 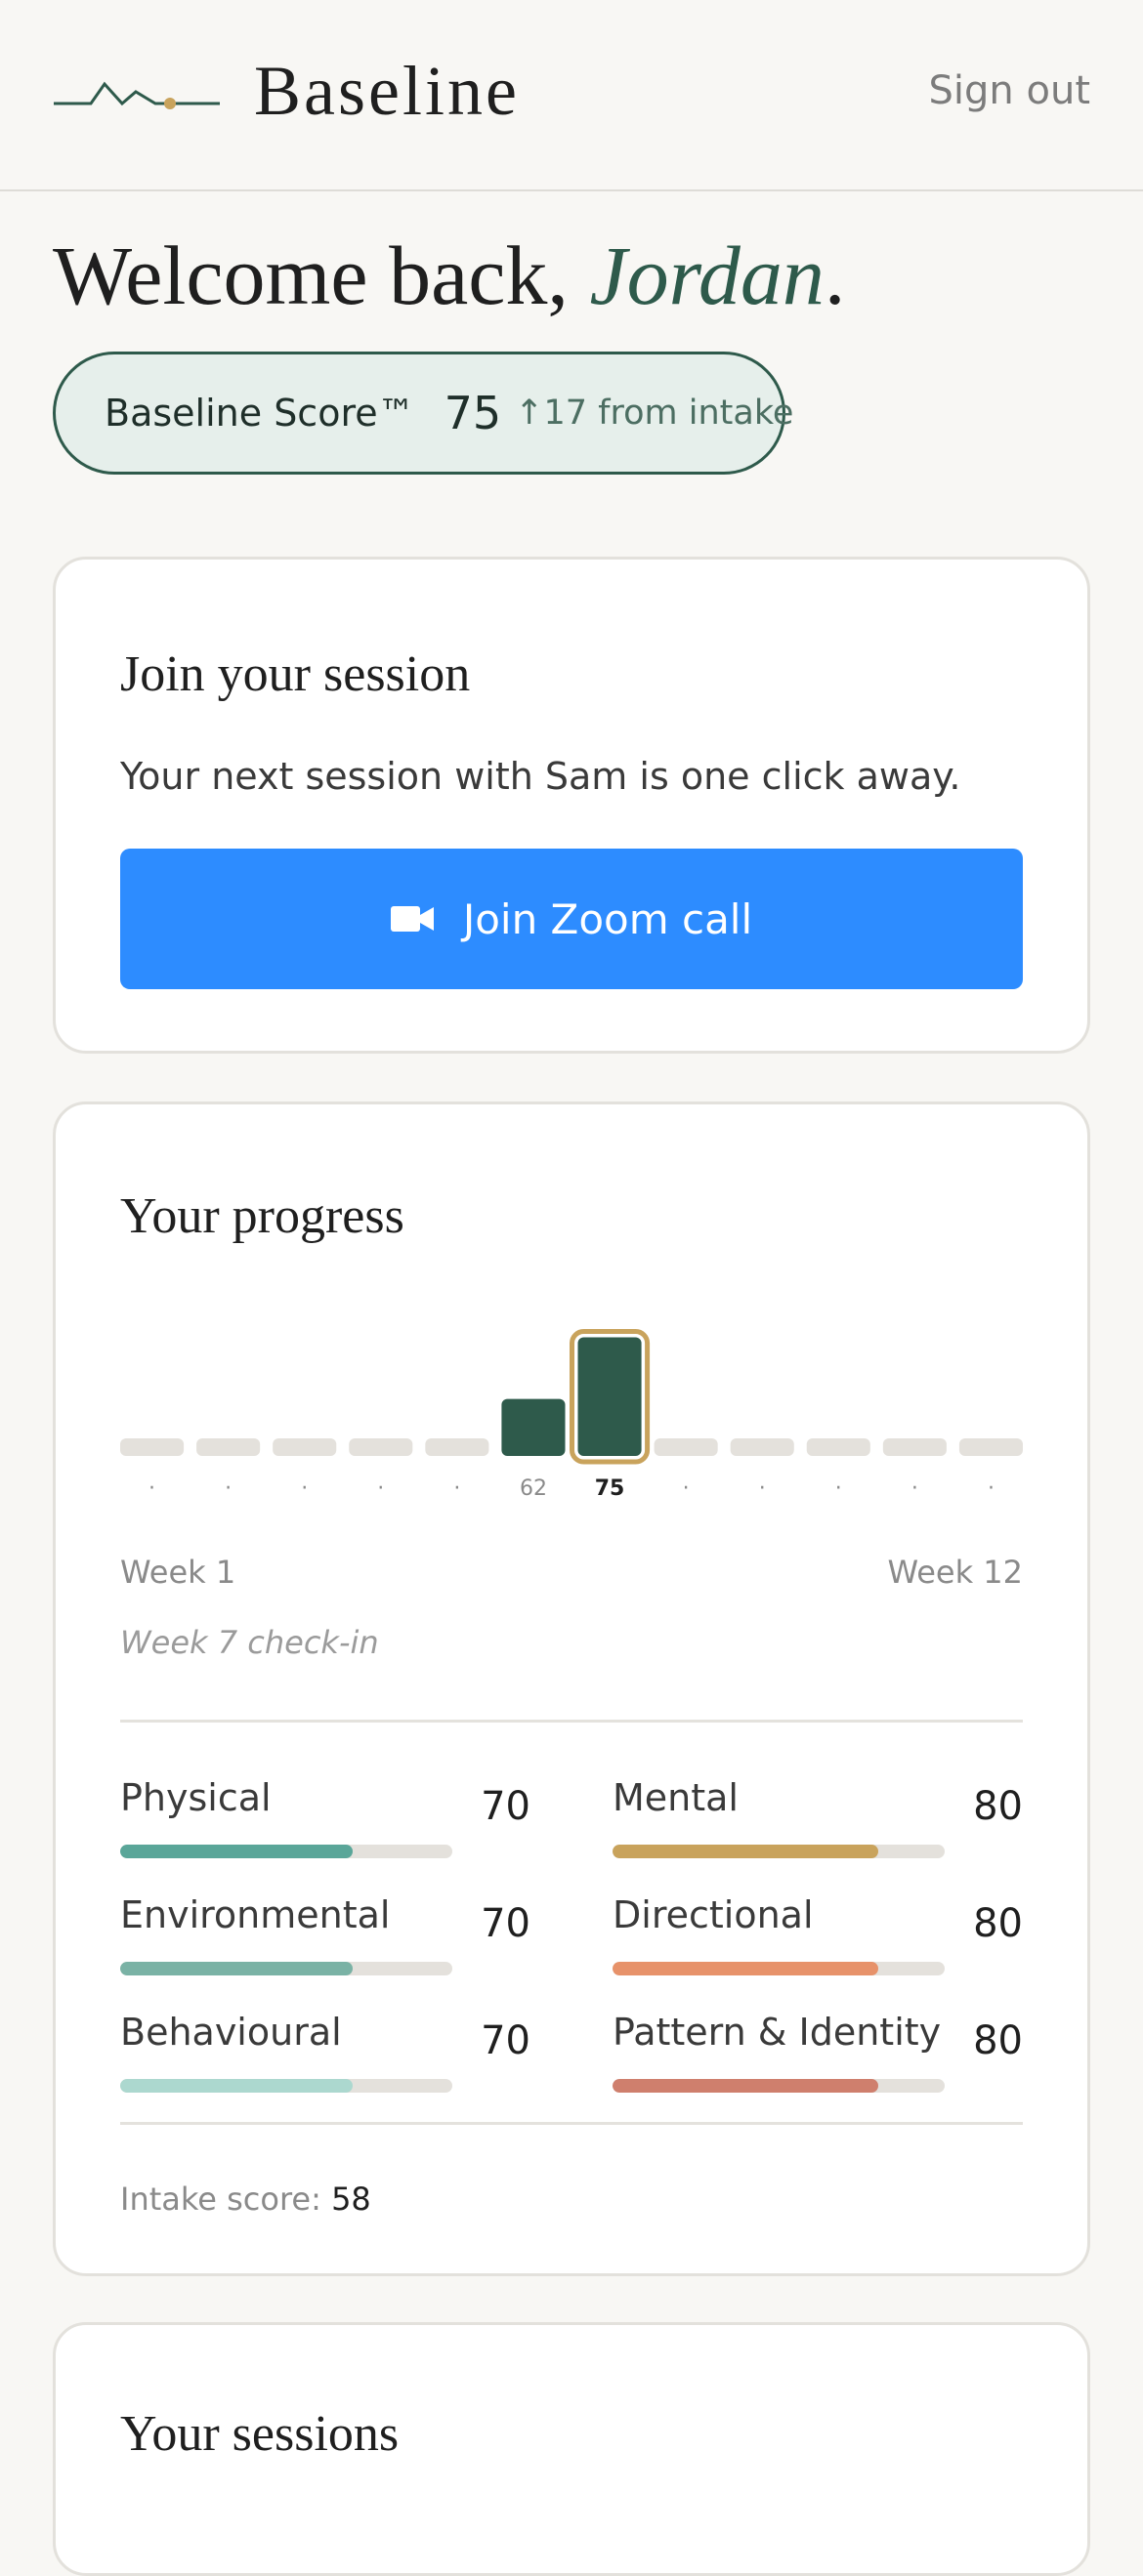 I want to click on welcome-greeting: Welcome back,, so click(x=321, y=275).